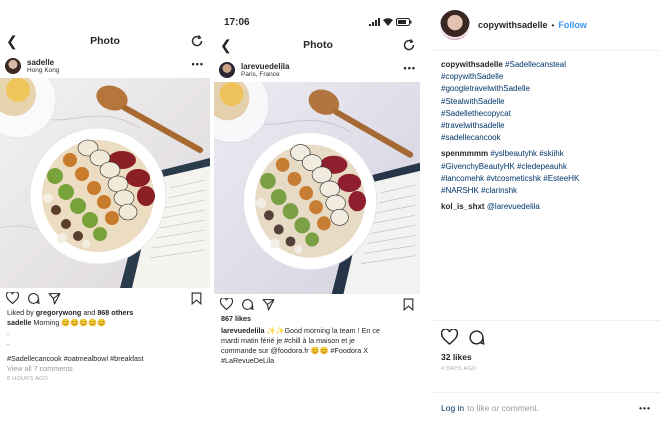 The height and width of the screenshot is (423, 660). Describe the element at coordinates (388, 22) in the screenshot. I see `wifi-icon` at that location.